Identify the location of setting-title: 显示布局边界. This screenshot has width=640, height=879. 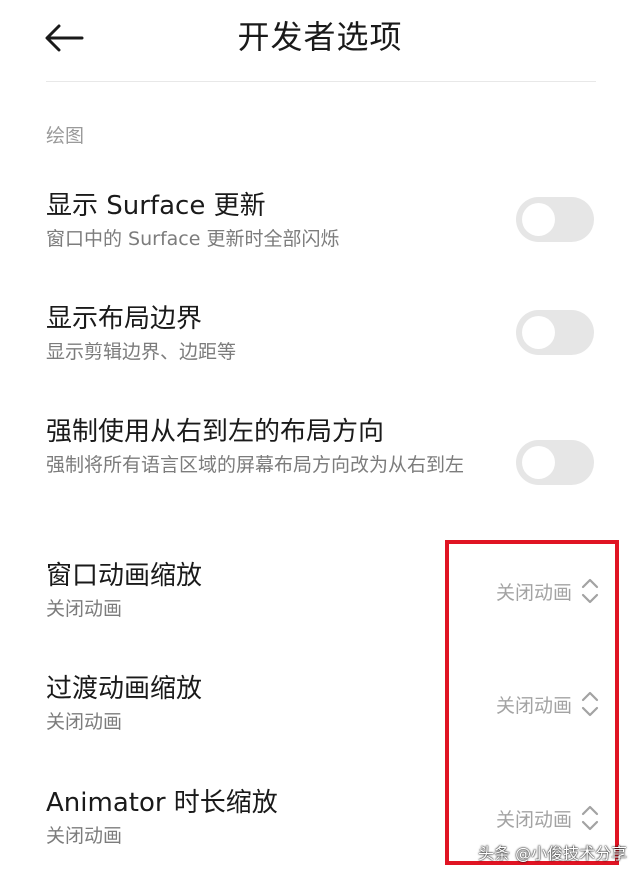
(124, 319).